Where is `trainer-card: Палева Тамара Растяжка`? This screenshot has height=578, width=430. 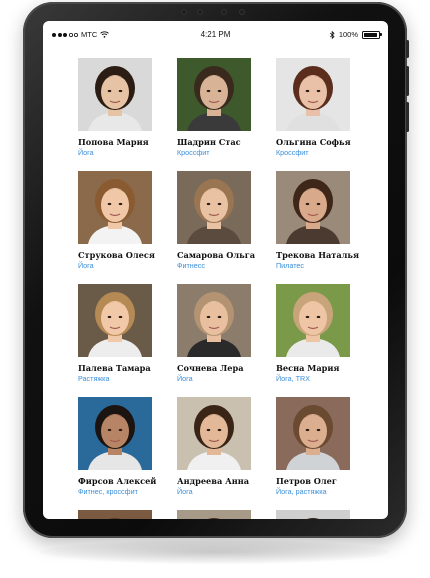
trainer-card: Палева Тамара Растяжка is located at coordinates (115, 333).